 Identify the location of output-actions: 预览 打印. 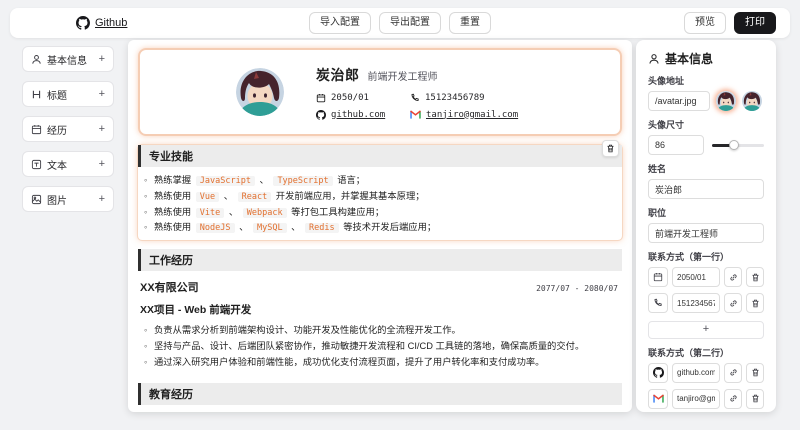
(730, 23).